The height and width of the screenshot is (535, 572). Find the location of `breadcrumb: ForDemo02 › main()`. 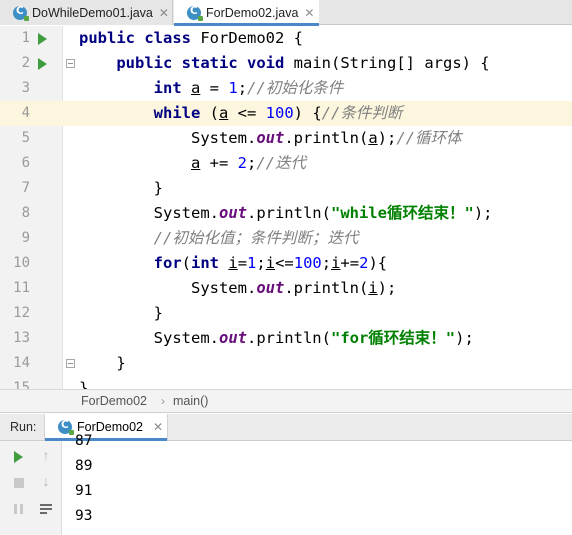

breadcrumb: ForDemo02 › main() is located at coordinates (286, 401).